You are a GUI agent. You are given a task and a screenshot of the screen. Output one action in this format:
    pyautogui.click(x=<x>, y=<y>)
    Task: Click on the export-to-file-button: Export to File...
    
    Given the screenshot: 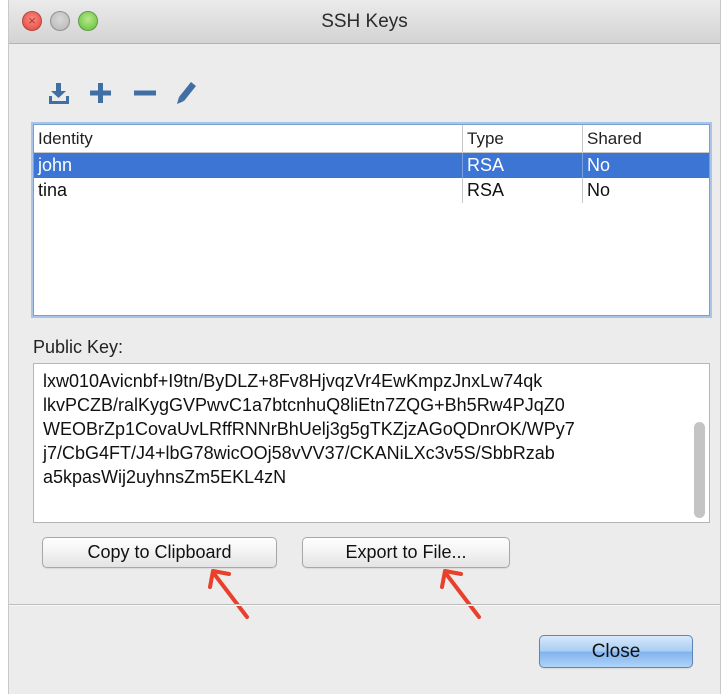 What is the action you would take?
    pyautogui.click(x=406, y=552)
    